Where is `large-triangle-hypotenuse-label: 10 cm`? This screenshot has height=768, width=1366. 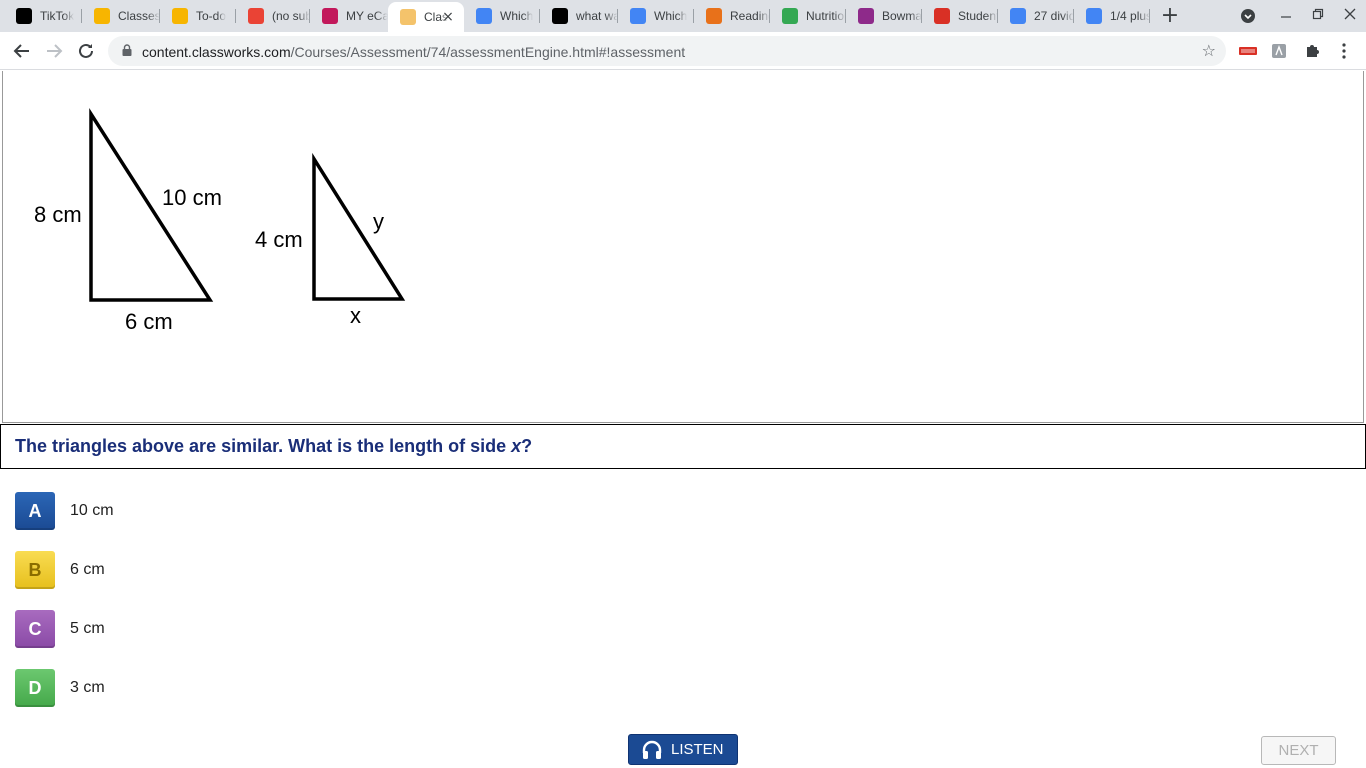
large-triangle-hypotenuse-label: 10 cm is located at coordinates (192, 197).